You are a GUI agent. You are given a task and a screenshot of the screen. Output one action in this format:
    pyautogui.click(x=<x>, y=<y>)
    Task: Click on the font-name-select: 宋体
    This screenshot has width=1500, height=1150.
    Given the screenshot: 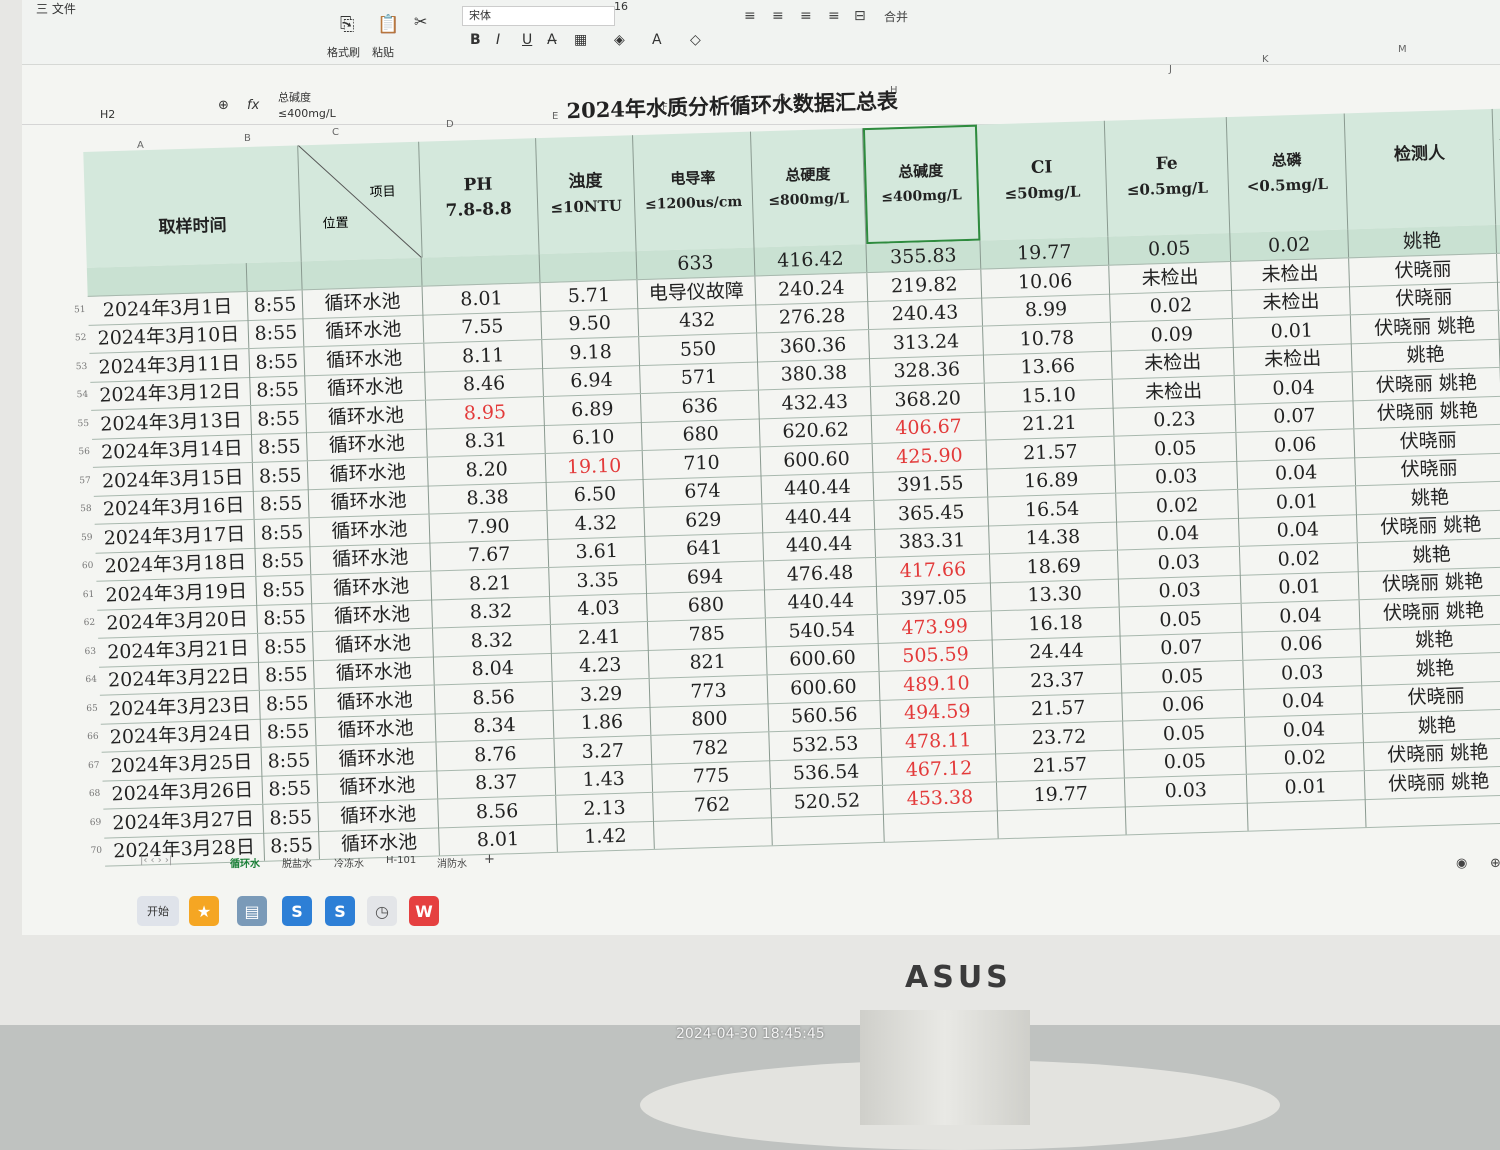 What is the action you would take?
    pyautogui.click(x=538, y=16)
    